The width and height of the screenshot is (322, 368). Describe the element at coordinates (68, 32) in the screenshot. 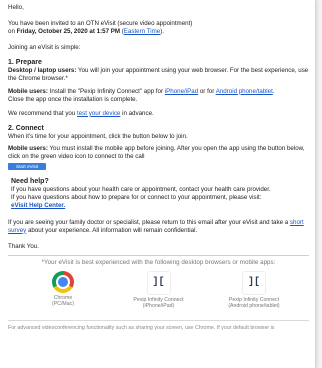

I see `appointment-datetime: Friday, October 25, 2020 at 1:57 PM` at that location.